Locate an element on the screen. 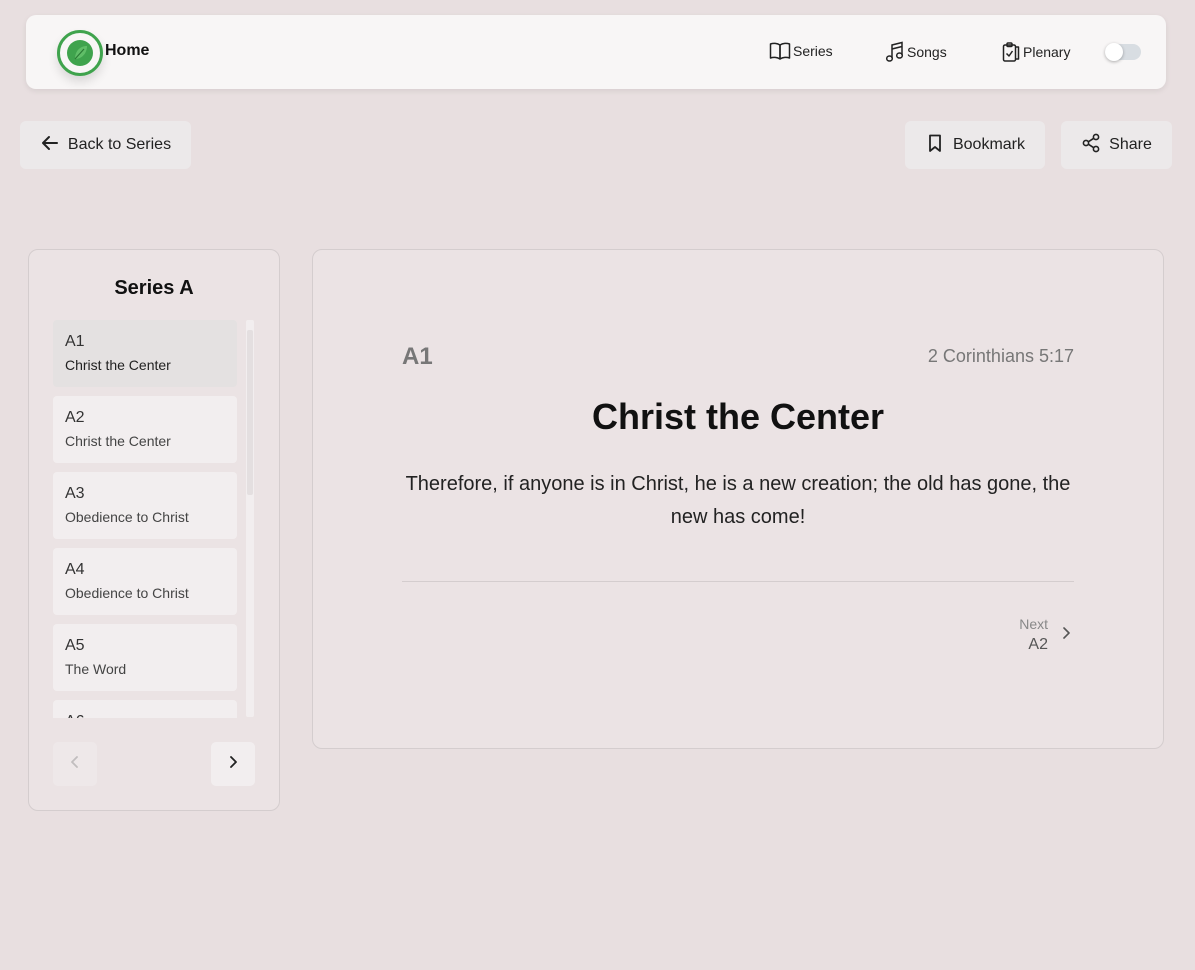 The width and height of the screenshot is (1195, 970). series-title: Series A is located at coordinates (154, 288).